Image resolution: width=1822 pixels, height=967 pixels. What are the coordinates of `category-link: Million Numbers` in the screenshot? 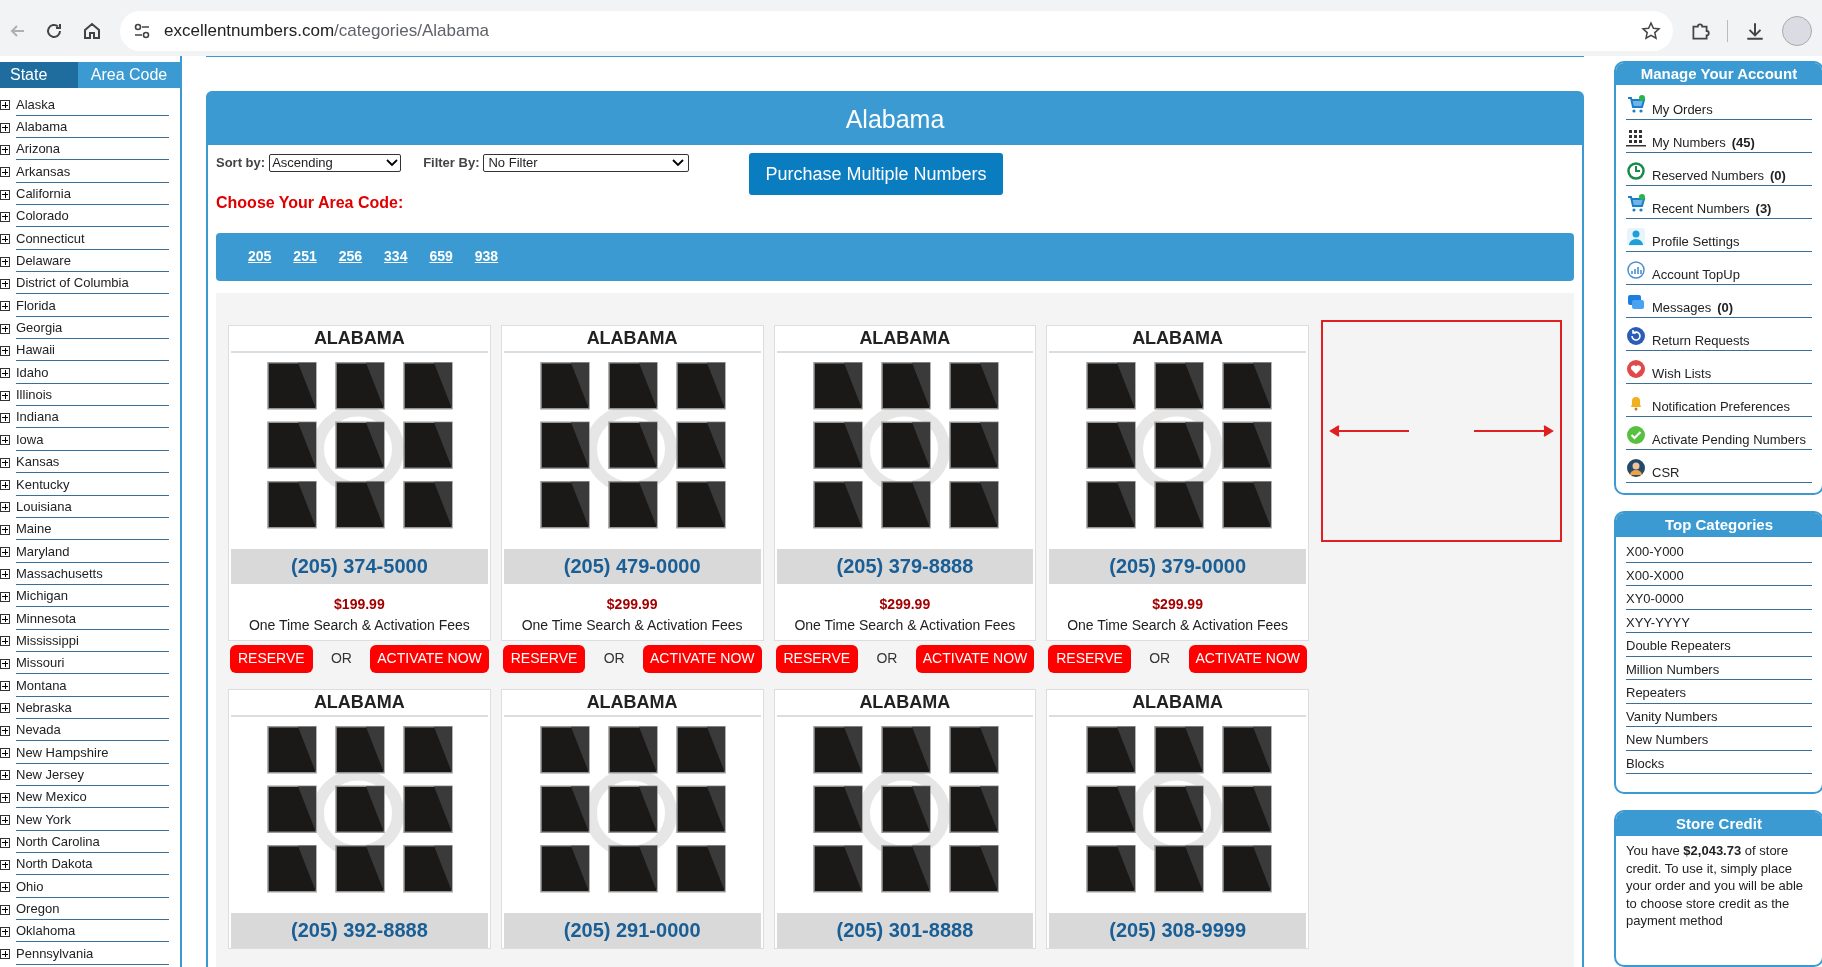 It's located at (1719, 668).